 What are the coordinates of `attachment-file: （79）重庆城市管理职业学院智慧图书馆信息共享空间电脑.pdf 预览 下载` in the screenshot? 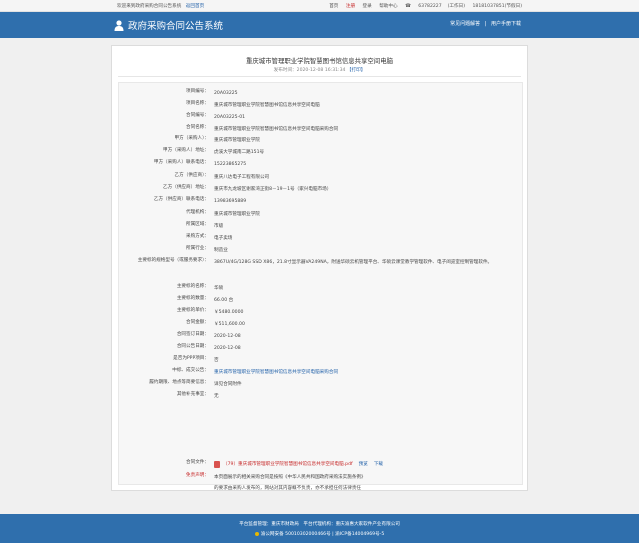 It's located at (354, 464).